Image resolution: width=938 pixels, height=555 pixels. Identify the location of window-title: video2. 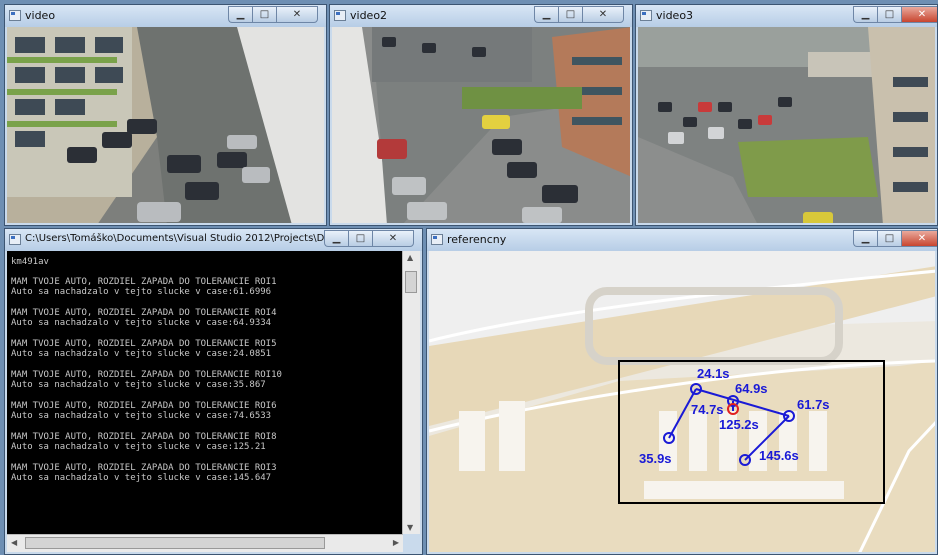
(369, 15).